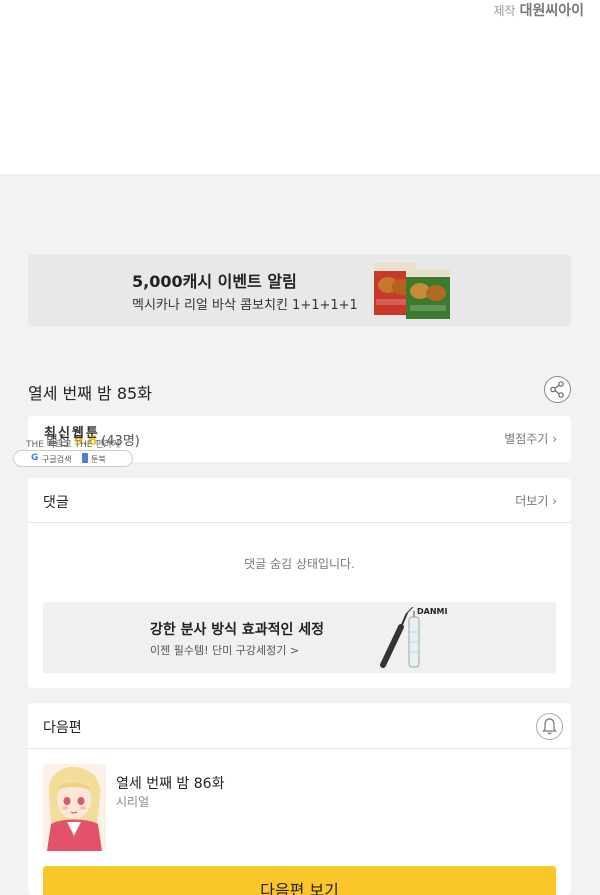  What do you see at coordinates (400, 637) in the screenshot?
I see `oral-irrigator-image` at bounding box center [400, 637].